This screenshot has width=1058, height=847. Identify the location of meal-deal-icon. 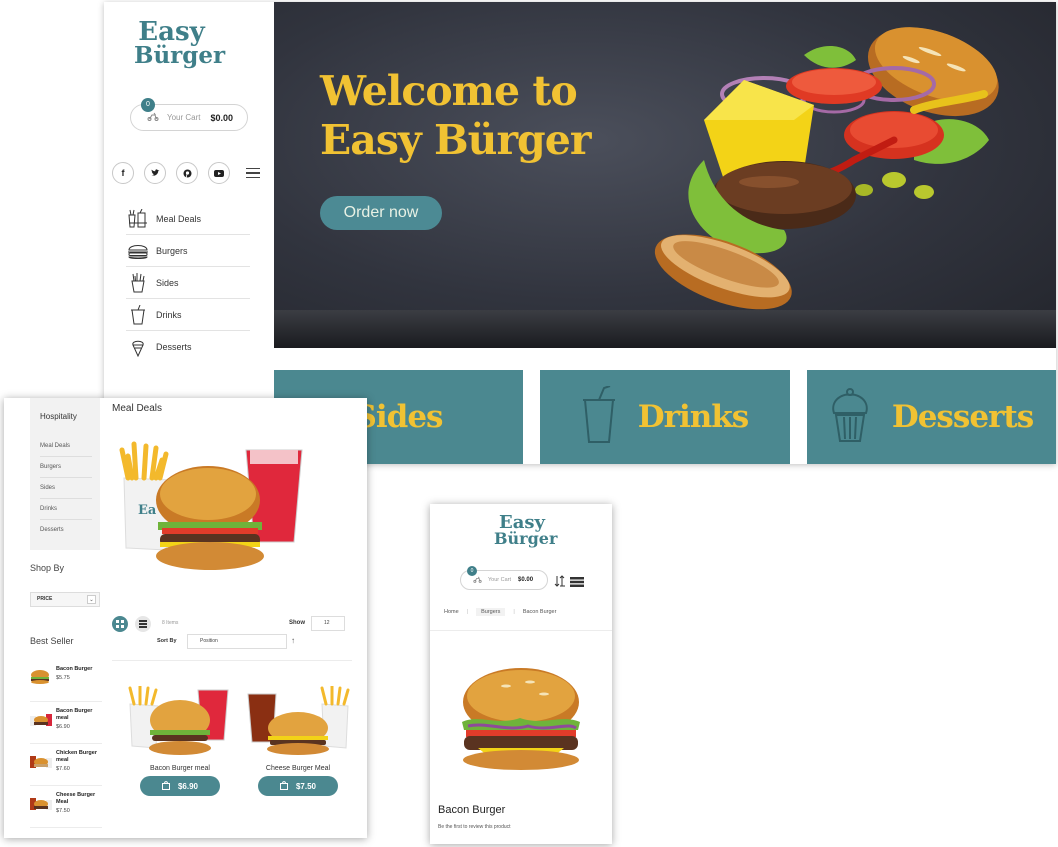
(138, 219).